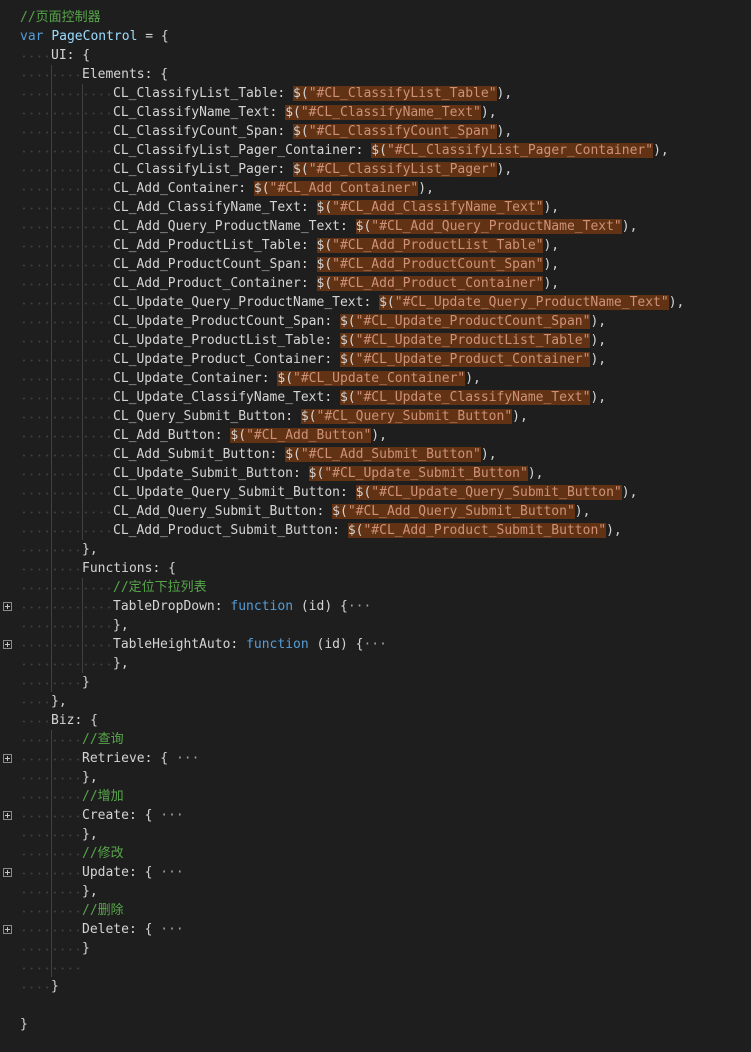  What do you see at coordinates (375, 739) in the screenshot?
I see `code-line: //查询` at bounding box center [375, 739].